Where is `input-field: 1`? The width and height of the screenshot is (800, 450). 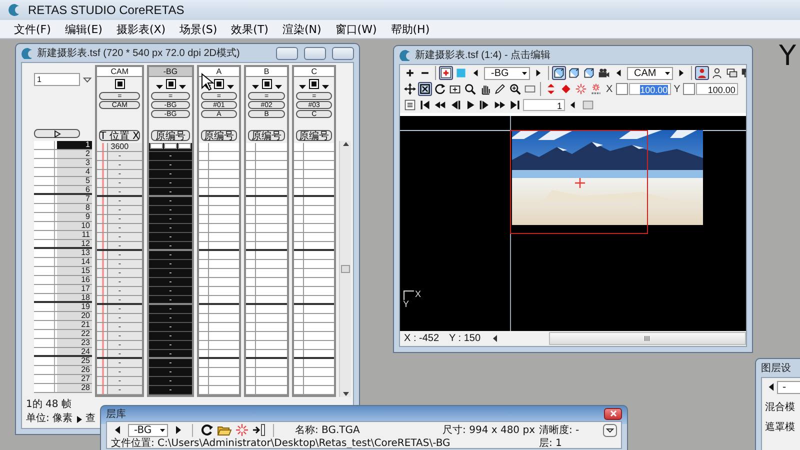 input-field: 1 is located at coordinates (544, 105).